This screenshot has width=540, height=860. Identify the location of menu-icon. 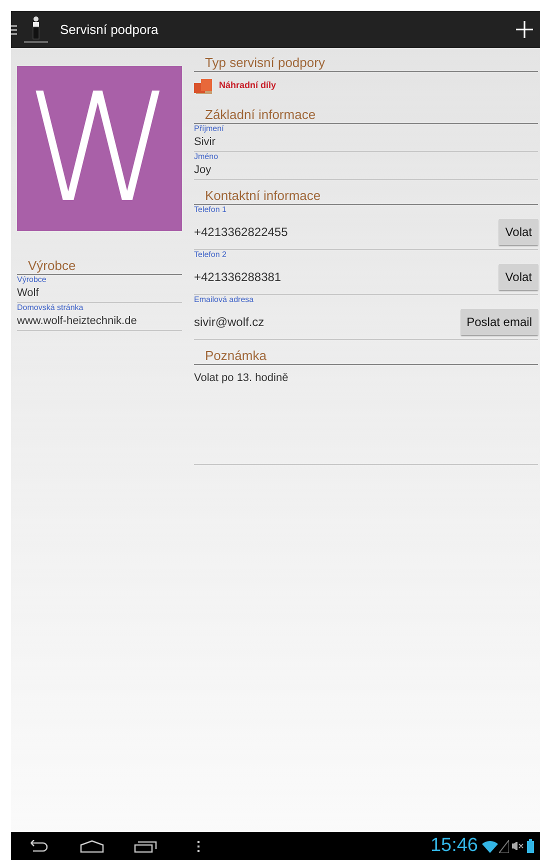
(14, 29).